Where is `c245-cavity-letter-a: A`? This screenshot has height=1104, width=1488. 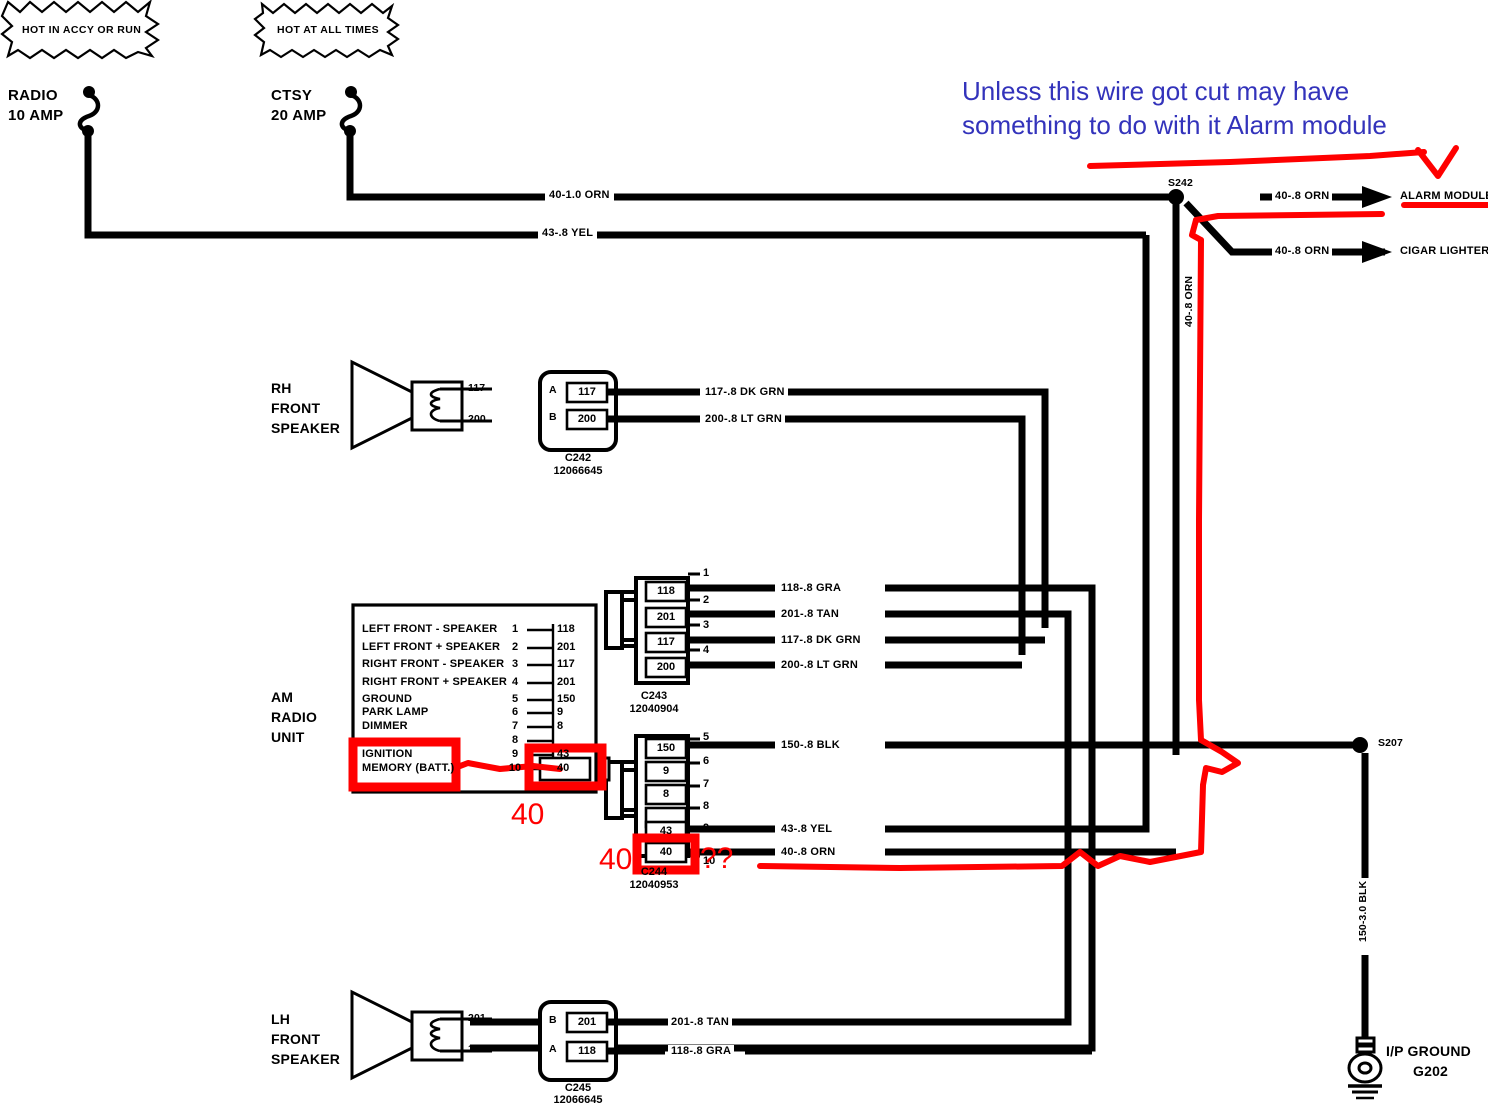 c245-cavity-letter-a: A is located at coordinates (553, 1049).